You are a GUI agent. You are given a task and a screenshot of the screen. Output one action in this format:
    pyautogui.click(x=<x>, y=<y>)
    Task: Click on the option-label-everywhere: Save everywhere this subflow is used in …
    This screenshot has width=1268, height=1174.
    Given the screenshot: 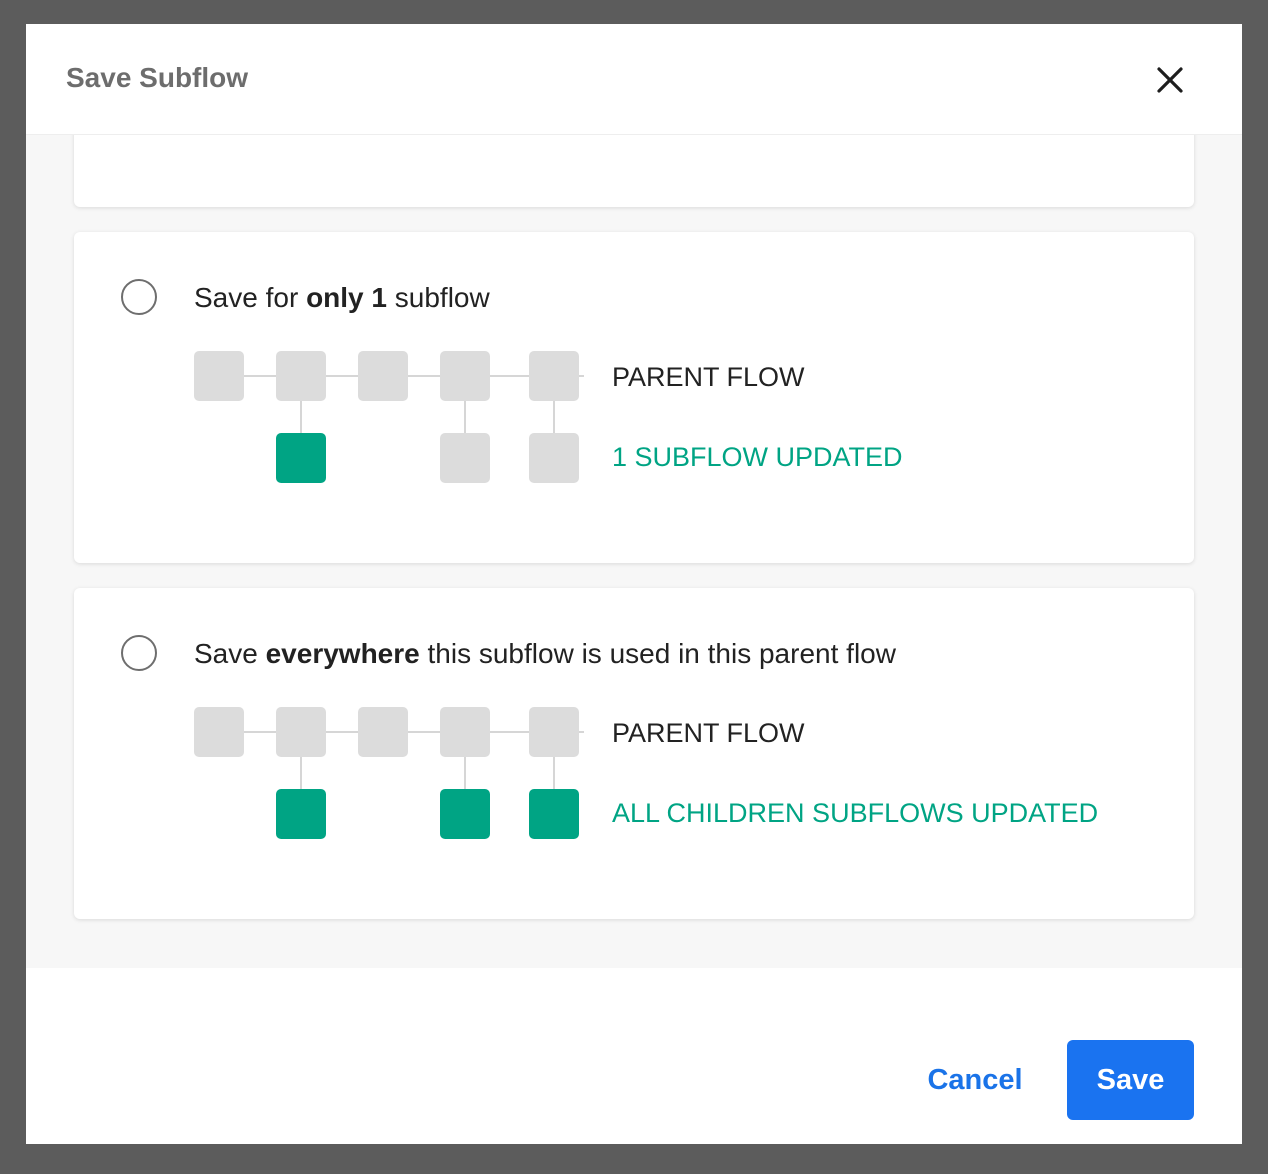 What is the action you would take?
    pyautogui.click(x=545, y=654)
    